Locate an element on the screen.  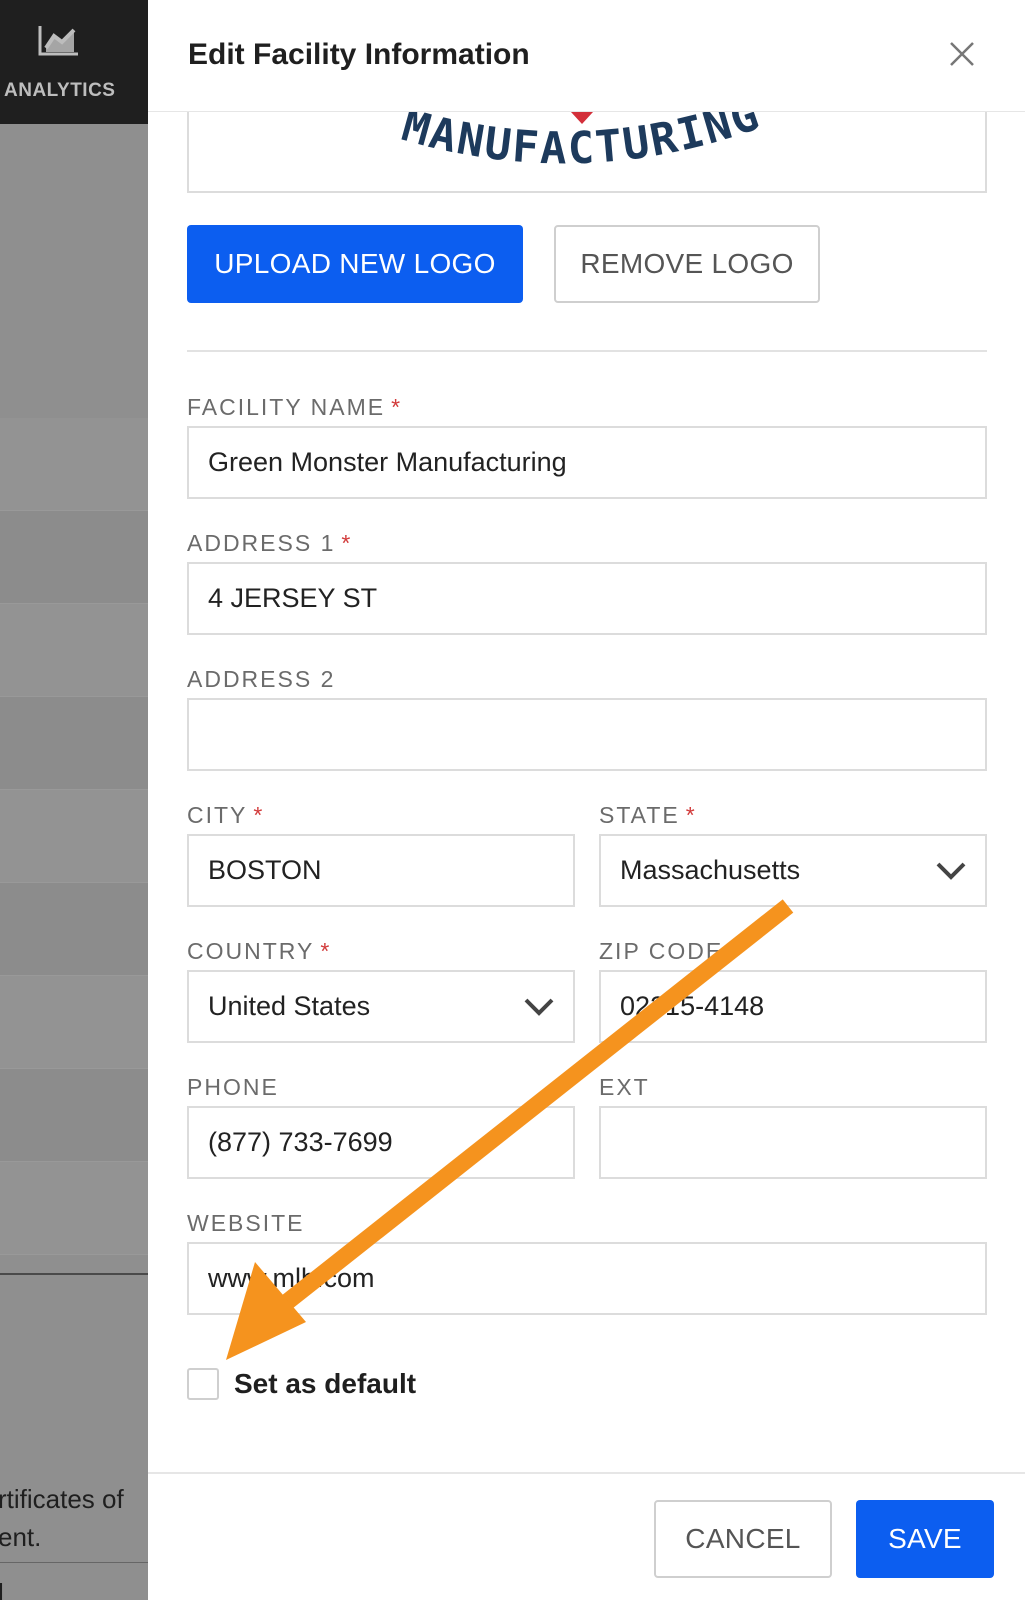
address2-label: ADDRESS 2 is located at coordinates (261, 679).